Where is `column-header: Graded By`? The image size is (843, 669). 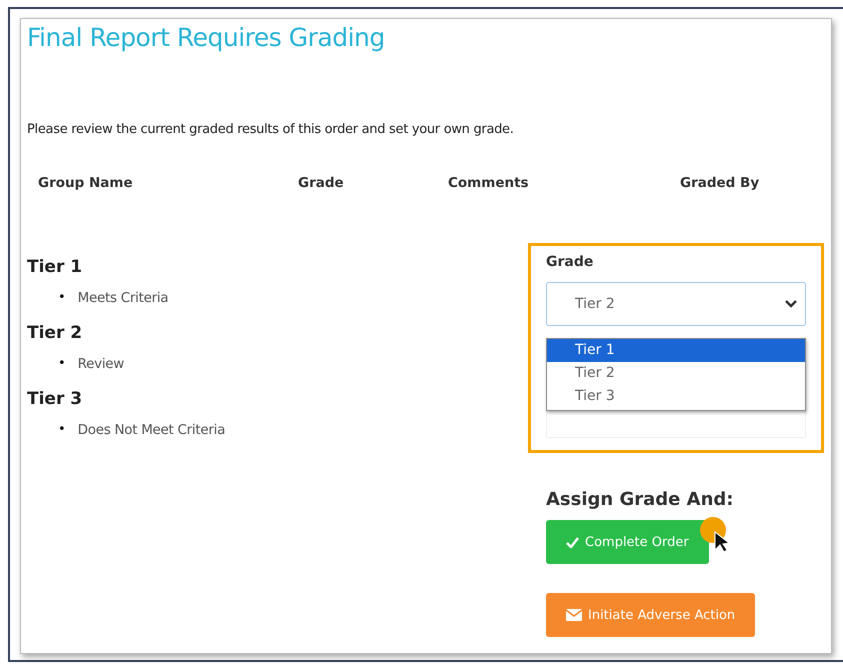 column-header: Graded By is located at coordinates (720, 183).